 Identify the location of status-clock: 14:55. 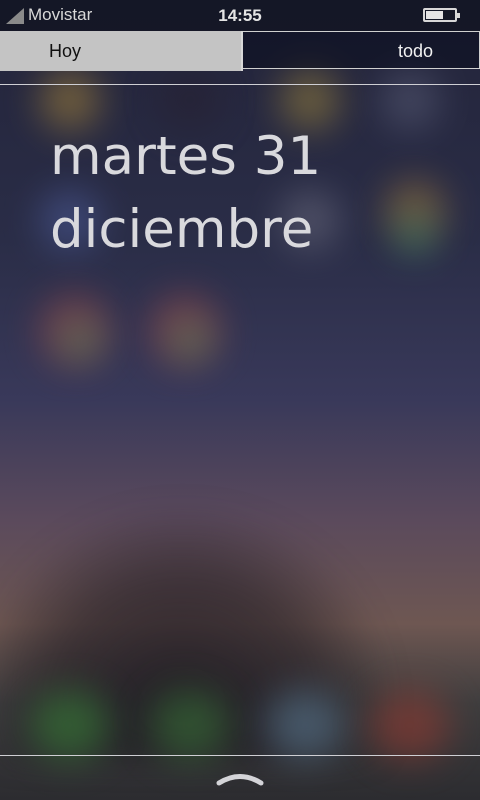
(240, 15).